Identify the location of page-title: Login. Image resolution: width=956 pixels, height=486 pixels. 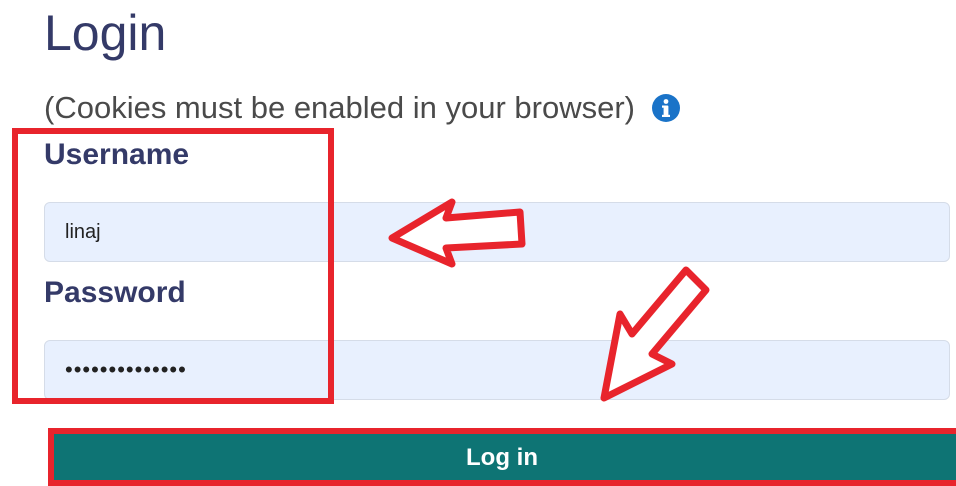
(105, 33).